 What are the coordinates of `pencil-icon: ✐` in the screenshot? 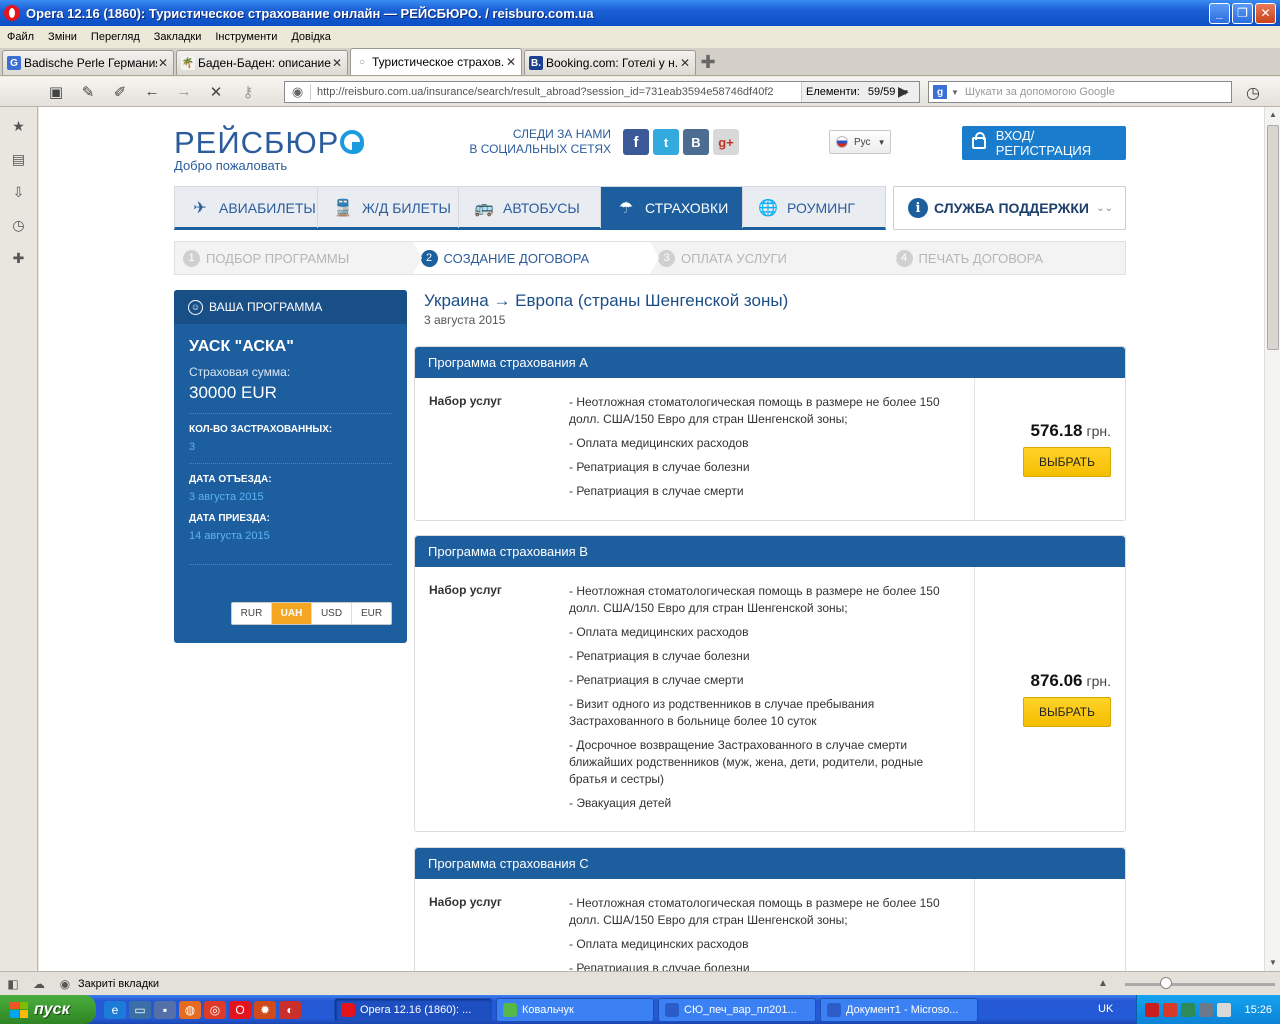 It's located at (120, 92).